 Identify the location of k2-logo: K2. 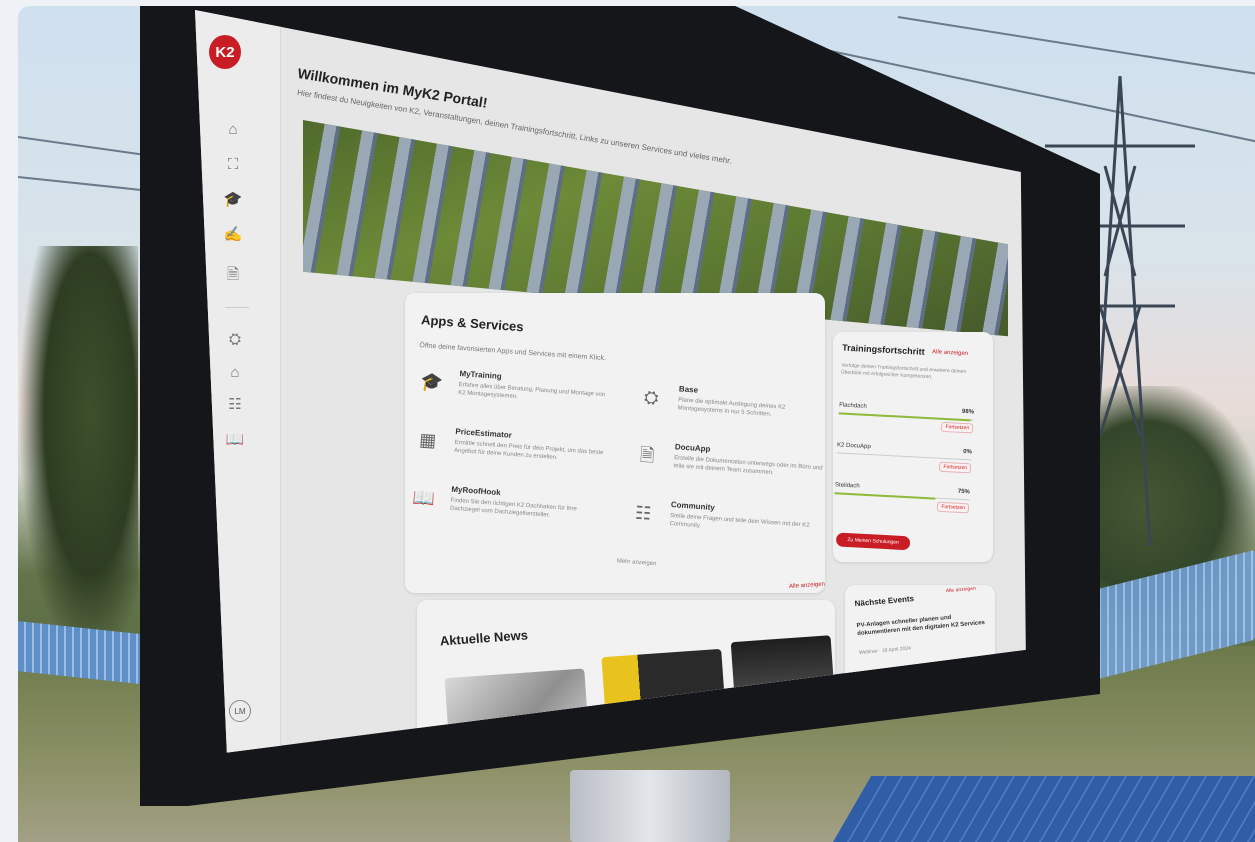
(225, 52).